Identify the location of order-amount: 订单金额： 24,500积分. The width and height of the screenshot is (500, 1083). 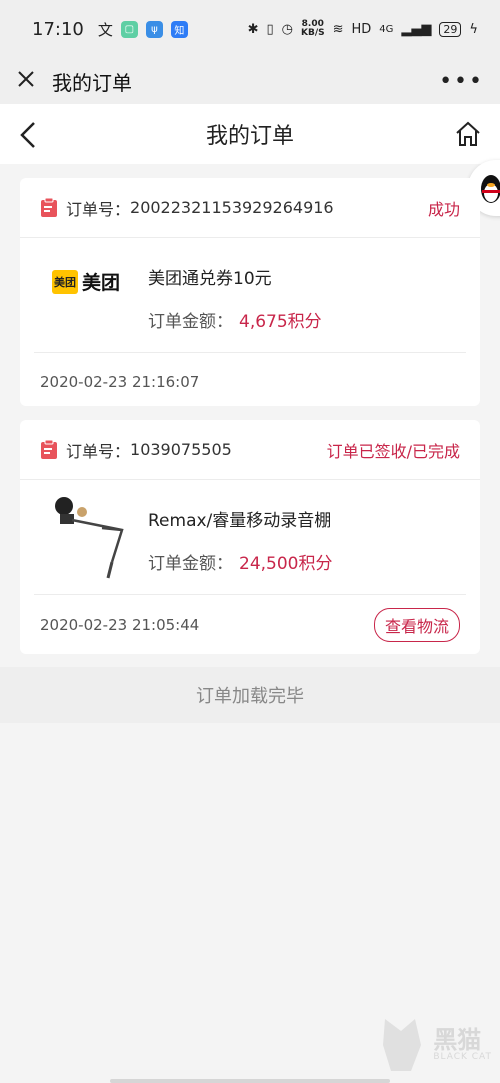
(240, 561).